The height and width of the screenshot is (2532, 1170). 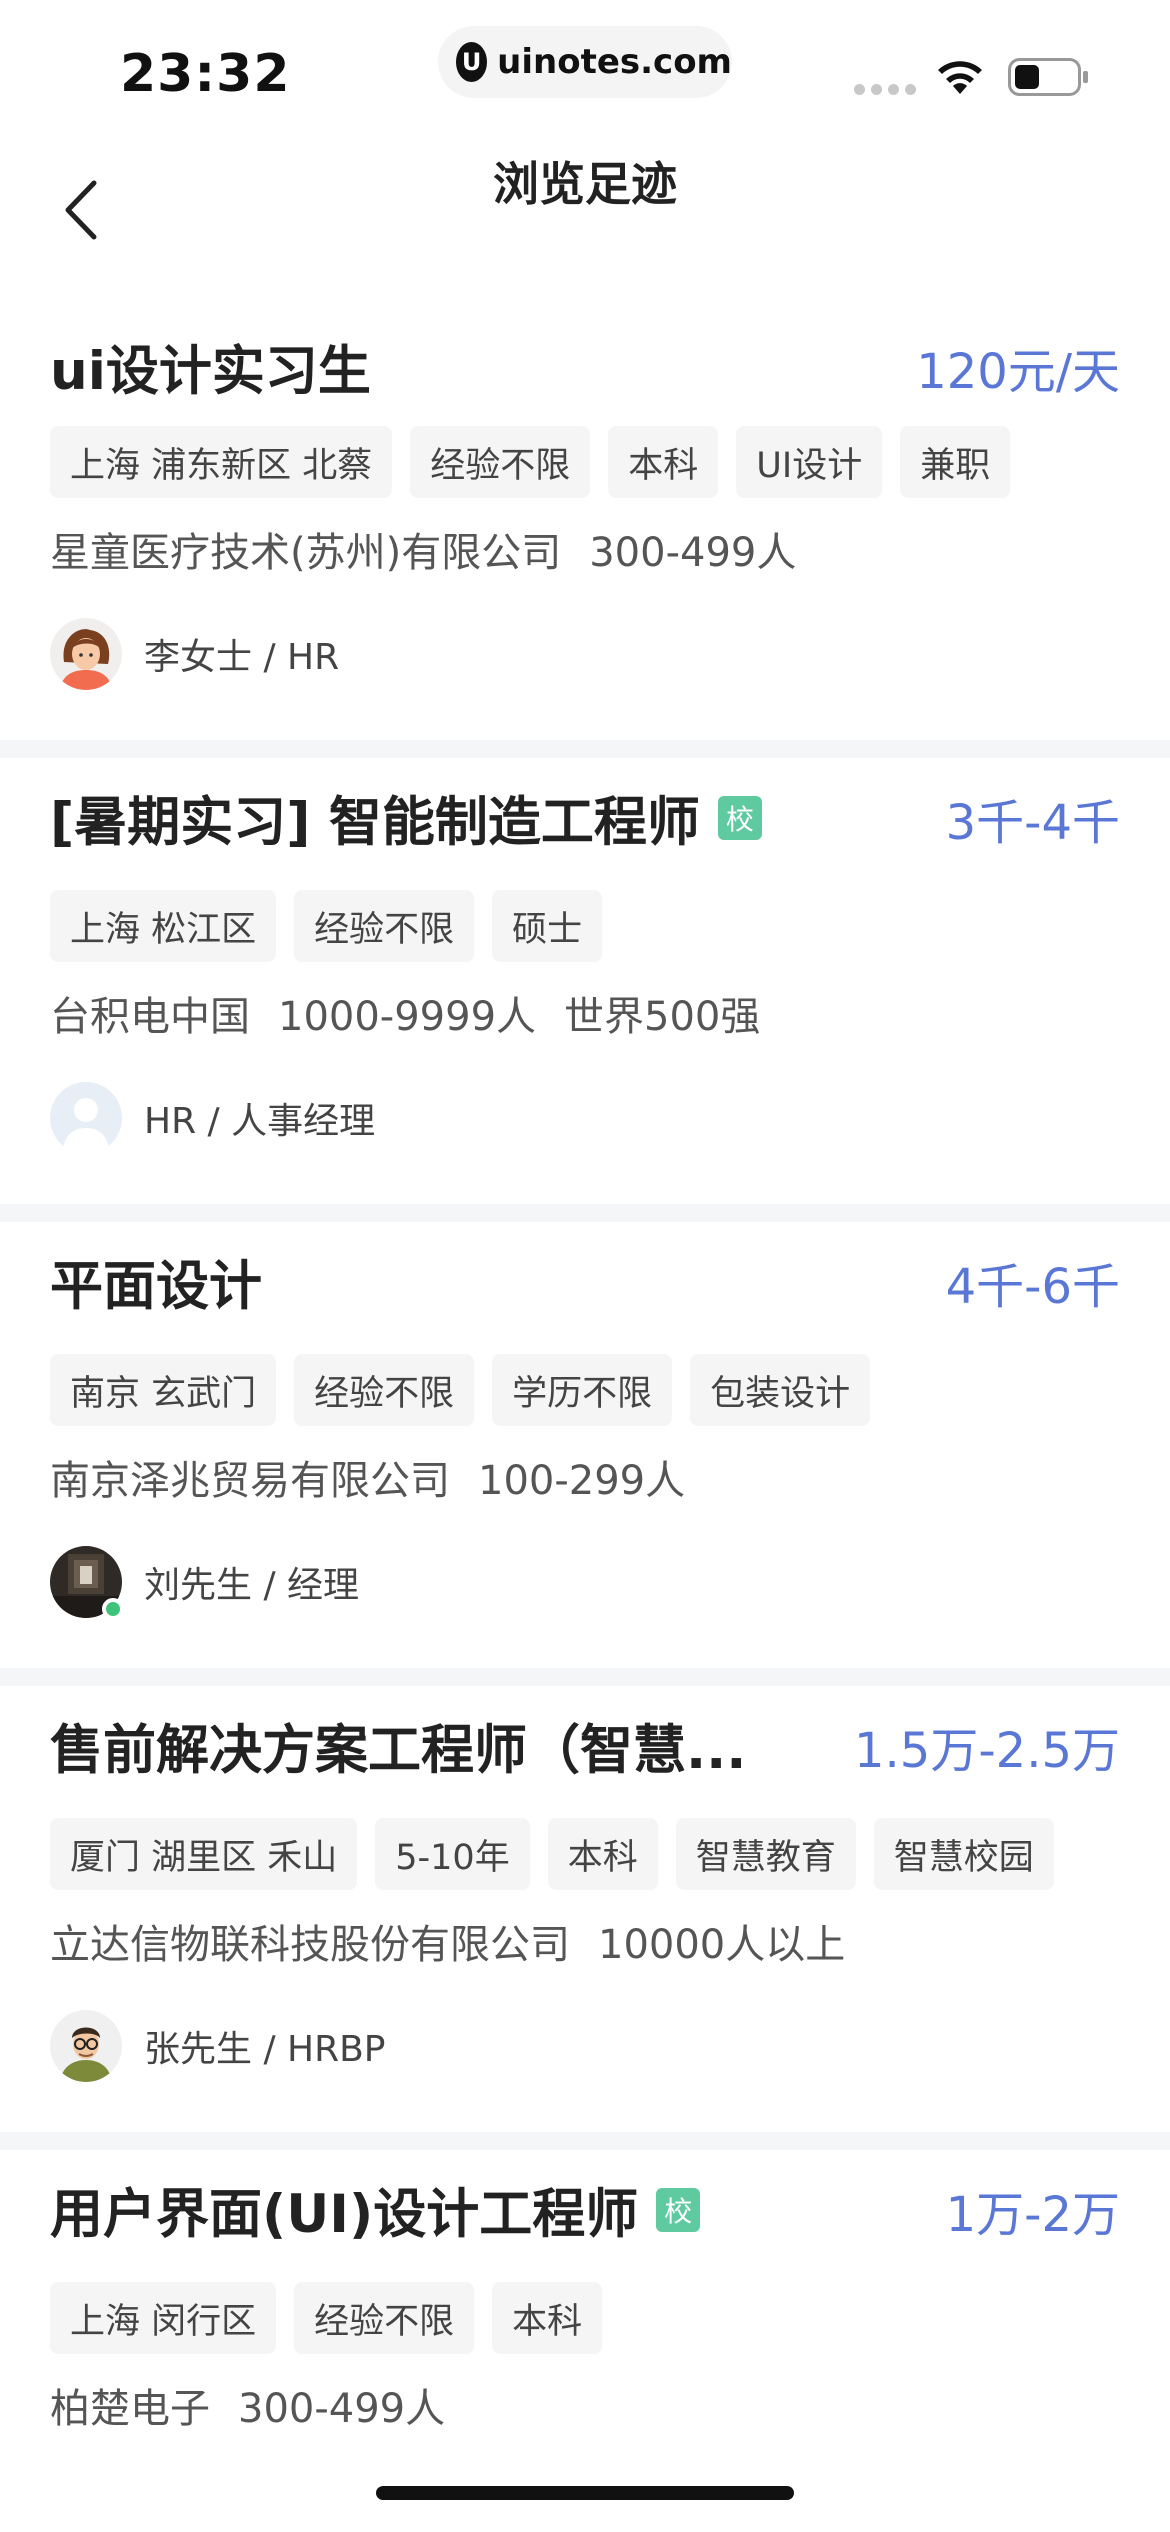 I want to click on company-name: 柏楚电子, so click(x=130, y=2409).